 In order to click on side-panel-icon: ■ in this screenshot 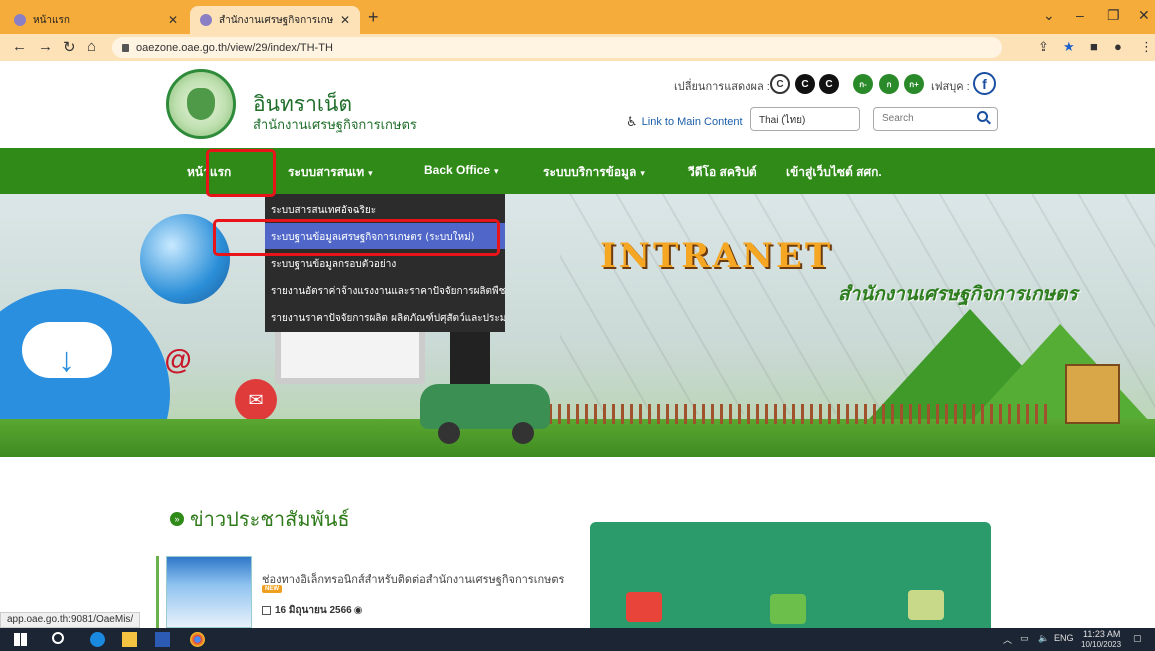, I will do `click(1094, 46)`.